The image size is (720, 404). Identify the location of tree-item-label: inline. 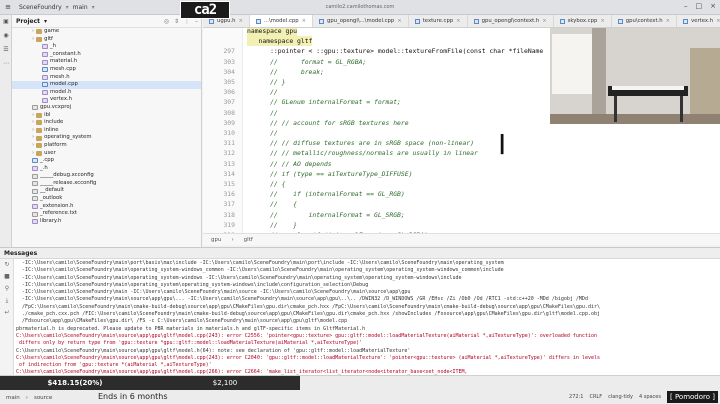
(51, 129).